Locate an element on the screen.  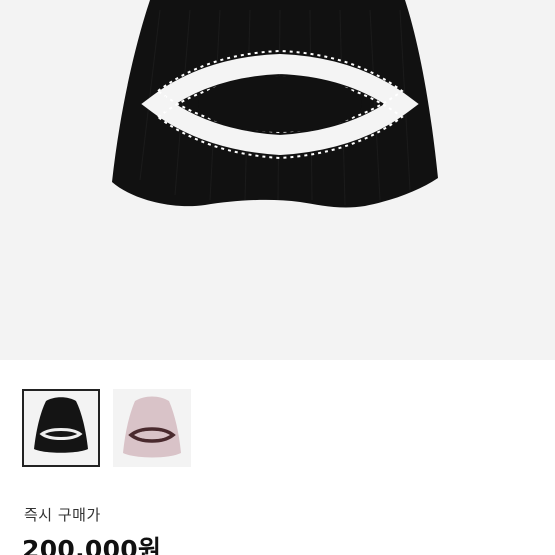
instant-buy-price: 200,000원 is located at coordinates (92, 545).